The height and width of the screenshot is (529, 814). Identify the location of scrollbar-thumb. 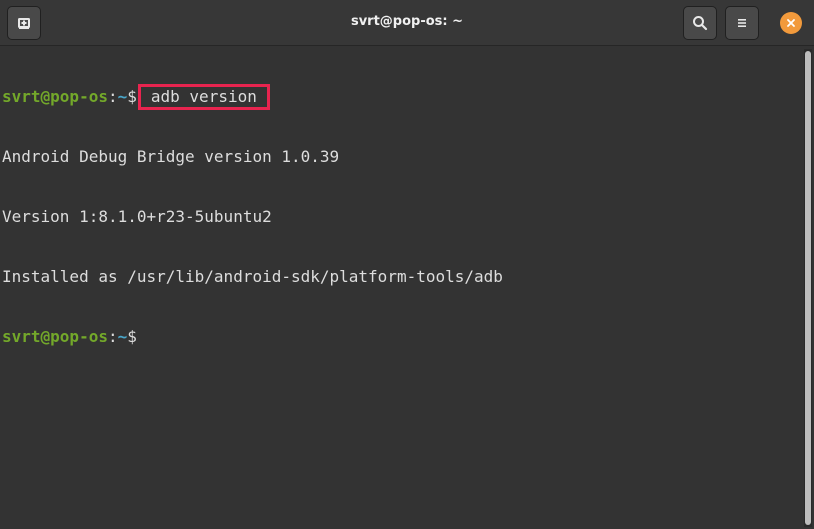
(808, 288).